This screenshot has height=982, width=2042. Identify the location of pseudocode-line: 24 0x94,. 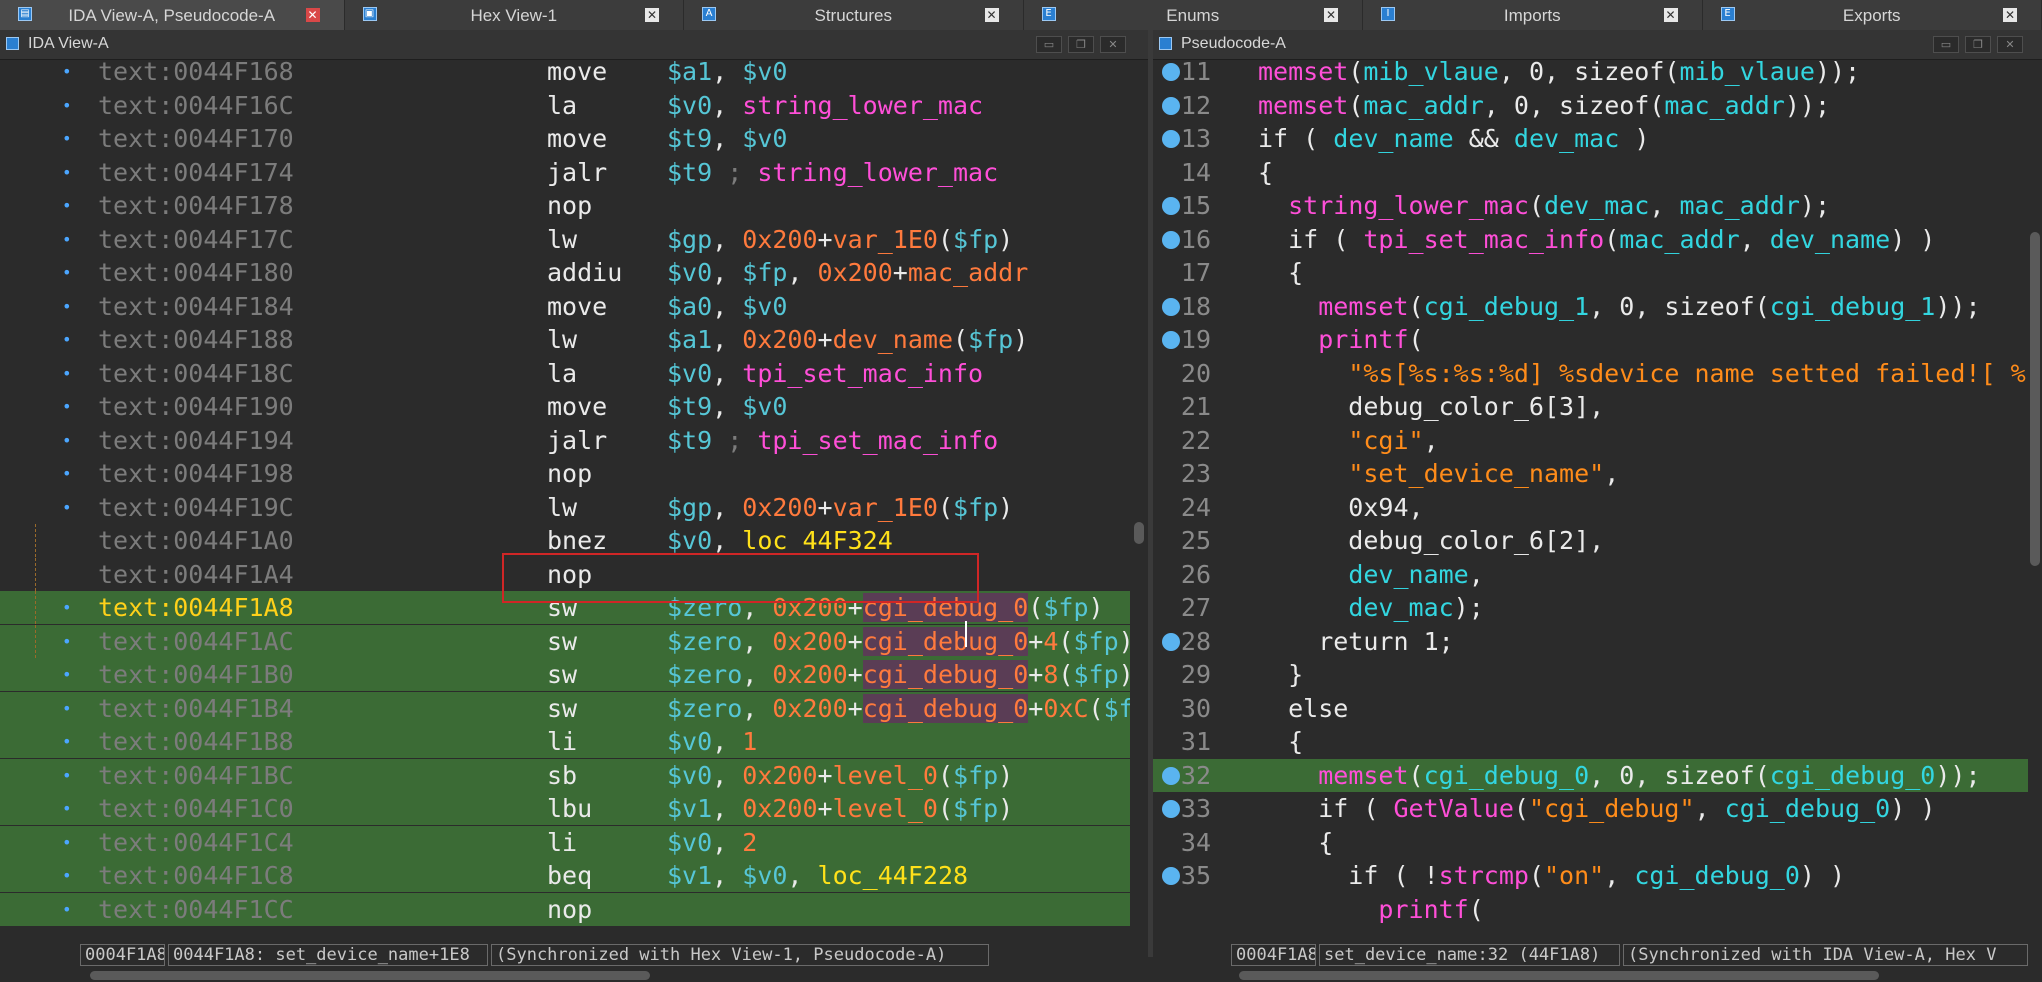
(1590, 507).